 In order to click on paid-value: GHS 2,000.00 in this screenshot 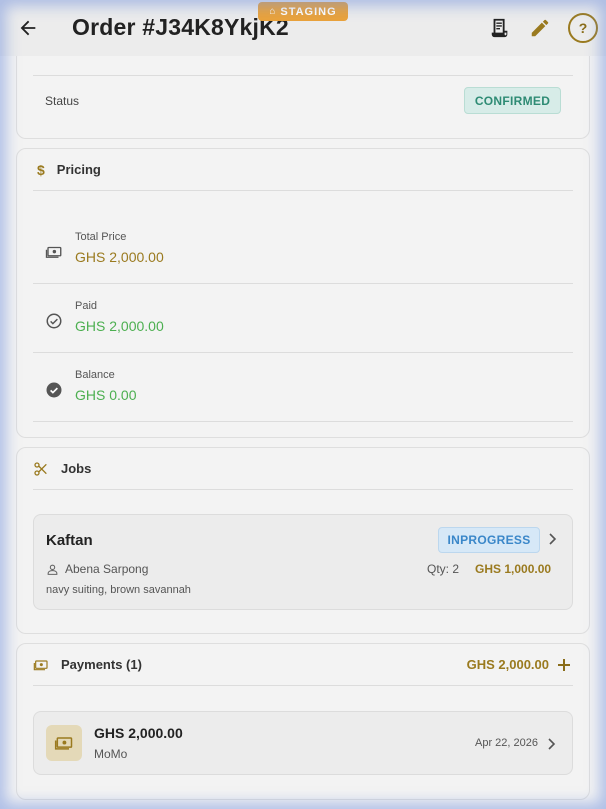, I will do `click(119, 326)`.